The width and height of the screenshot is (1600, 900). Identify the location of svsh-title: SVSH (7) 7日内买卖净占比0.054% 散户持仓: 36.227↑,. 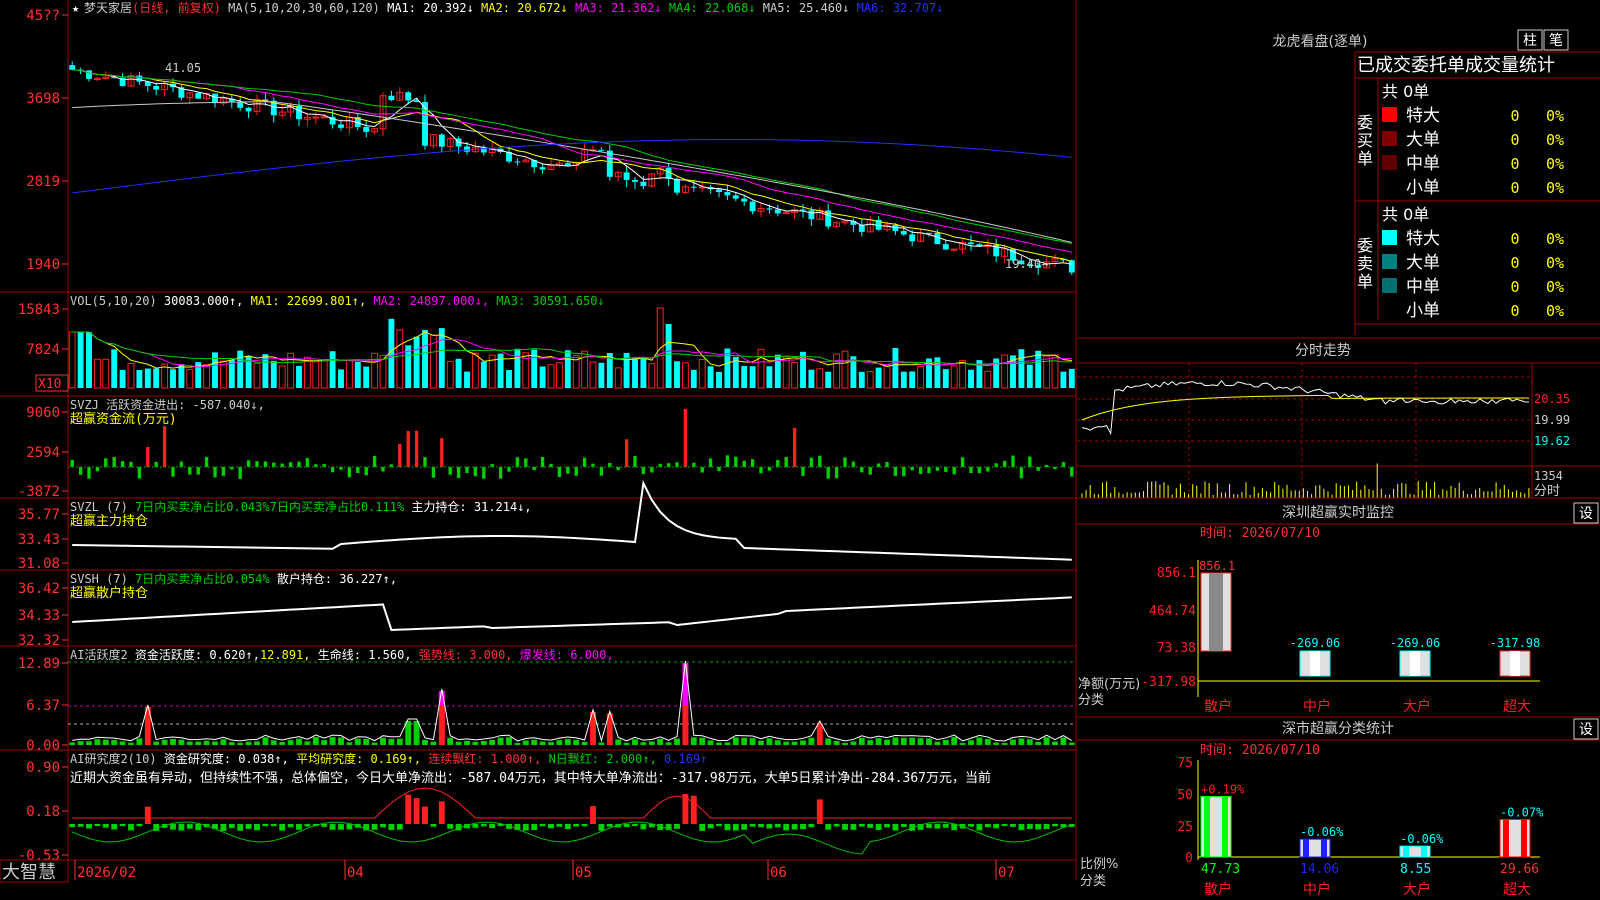
(233, 578).